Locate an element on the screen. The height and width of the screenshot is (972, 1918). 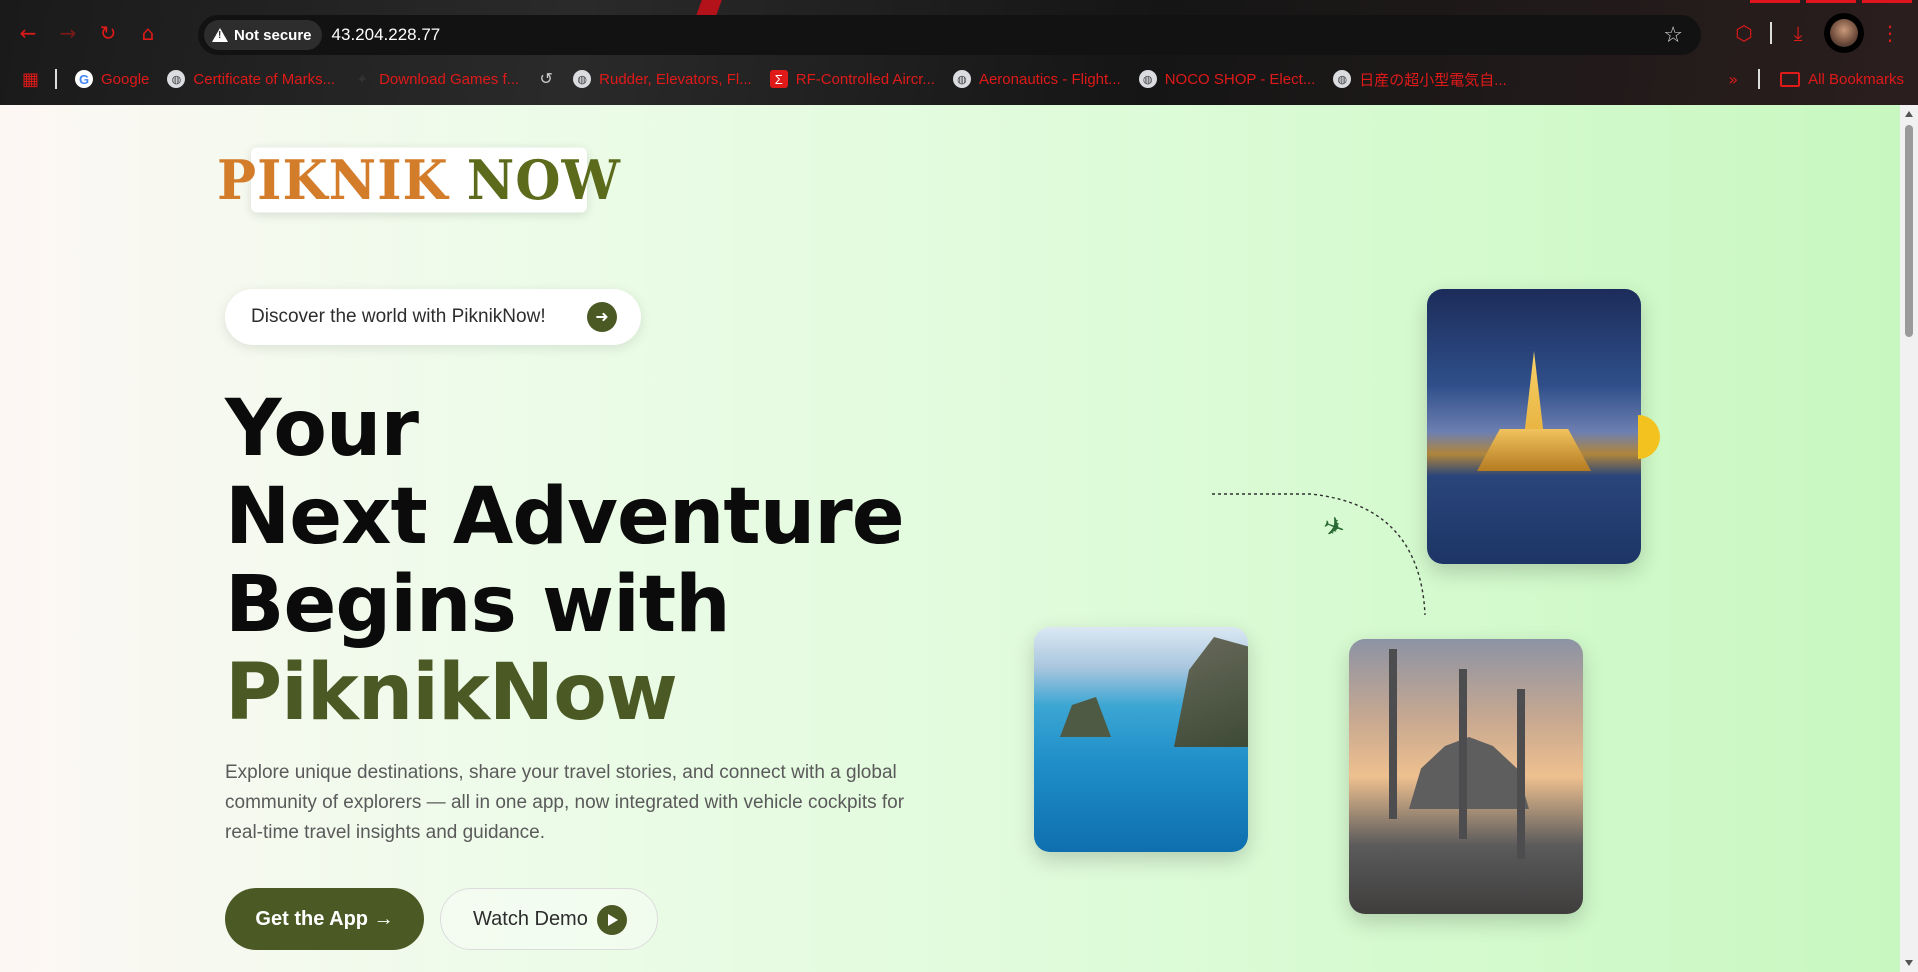
bookmarks-right: » All Bookmarks is located at coordinates (1816, 79).